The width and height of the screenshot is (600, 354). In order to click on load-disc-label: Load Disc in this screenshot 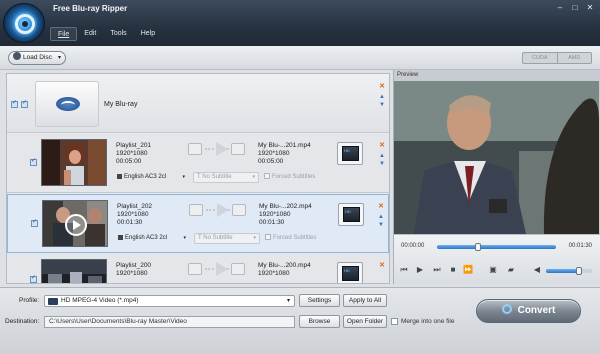, I will do `click(37, 57)`.